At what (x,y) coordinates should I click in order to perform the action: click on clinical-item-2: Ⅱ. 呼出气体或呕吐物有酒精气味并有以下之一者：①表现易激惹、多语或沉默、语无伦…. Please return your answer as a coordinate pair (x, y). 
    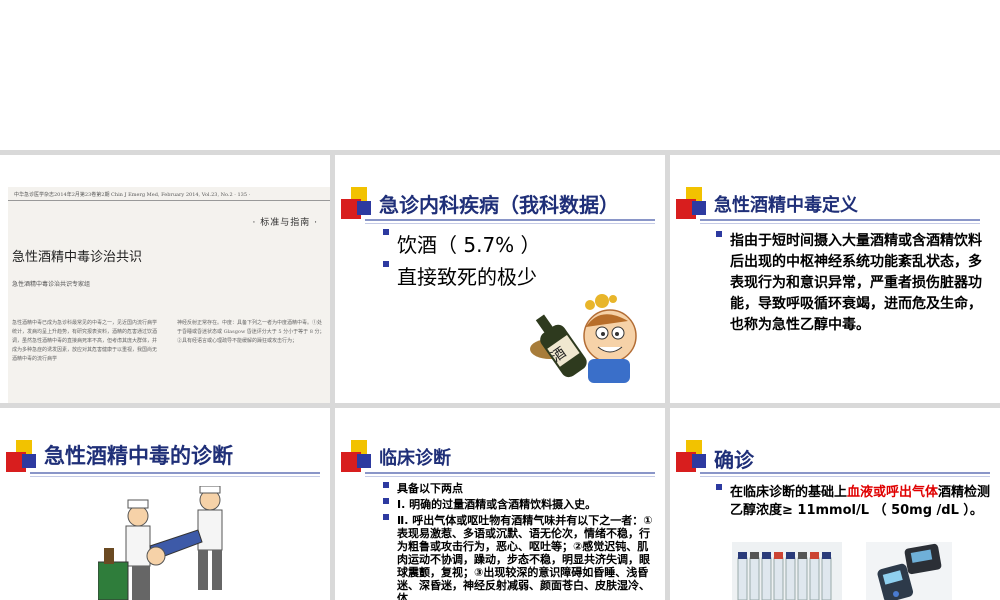
    Looking at the image, I should click on (520, 557).